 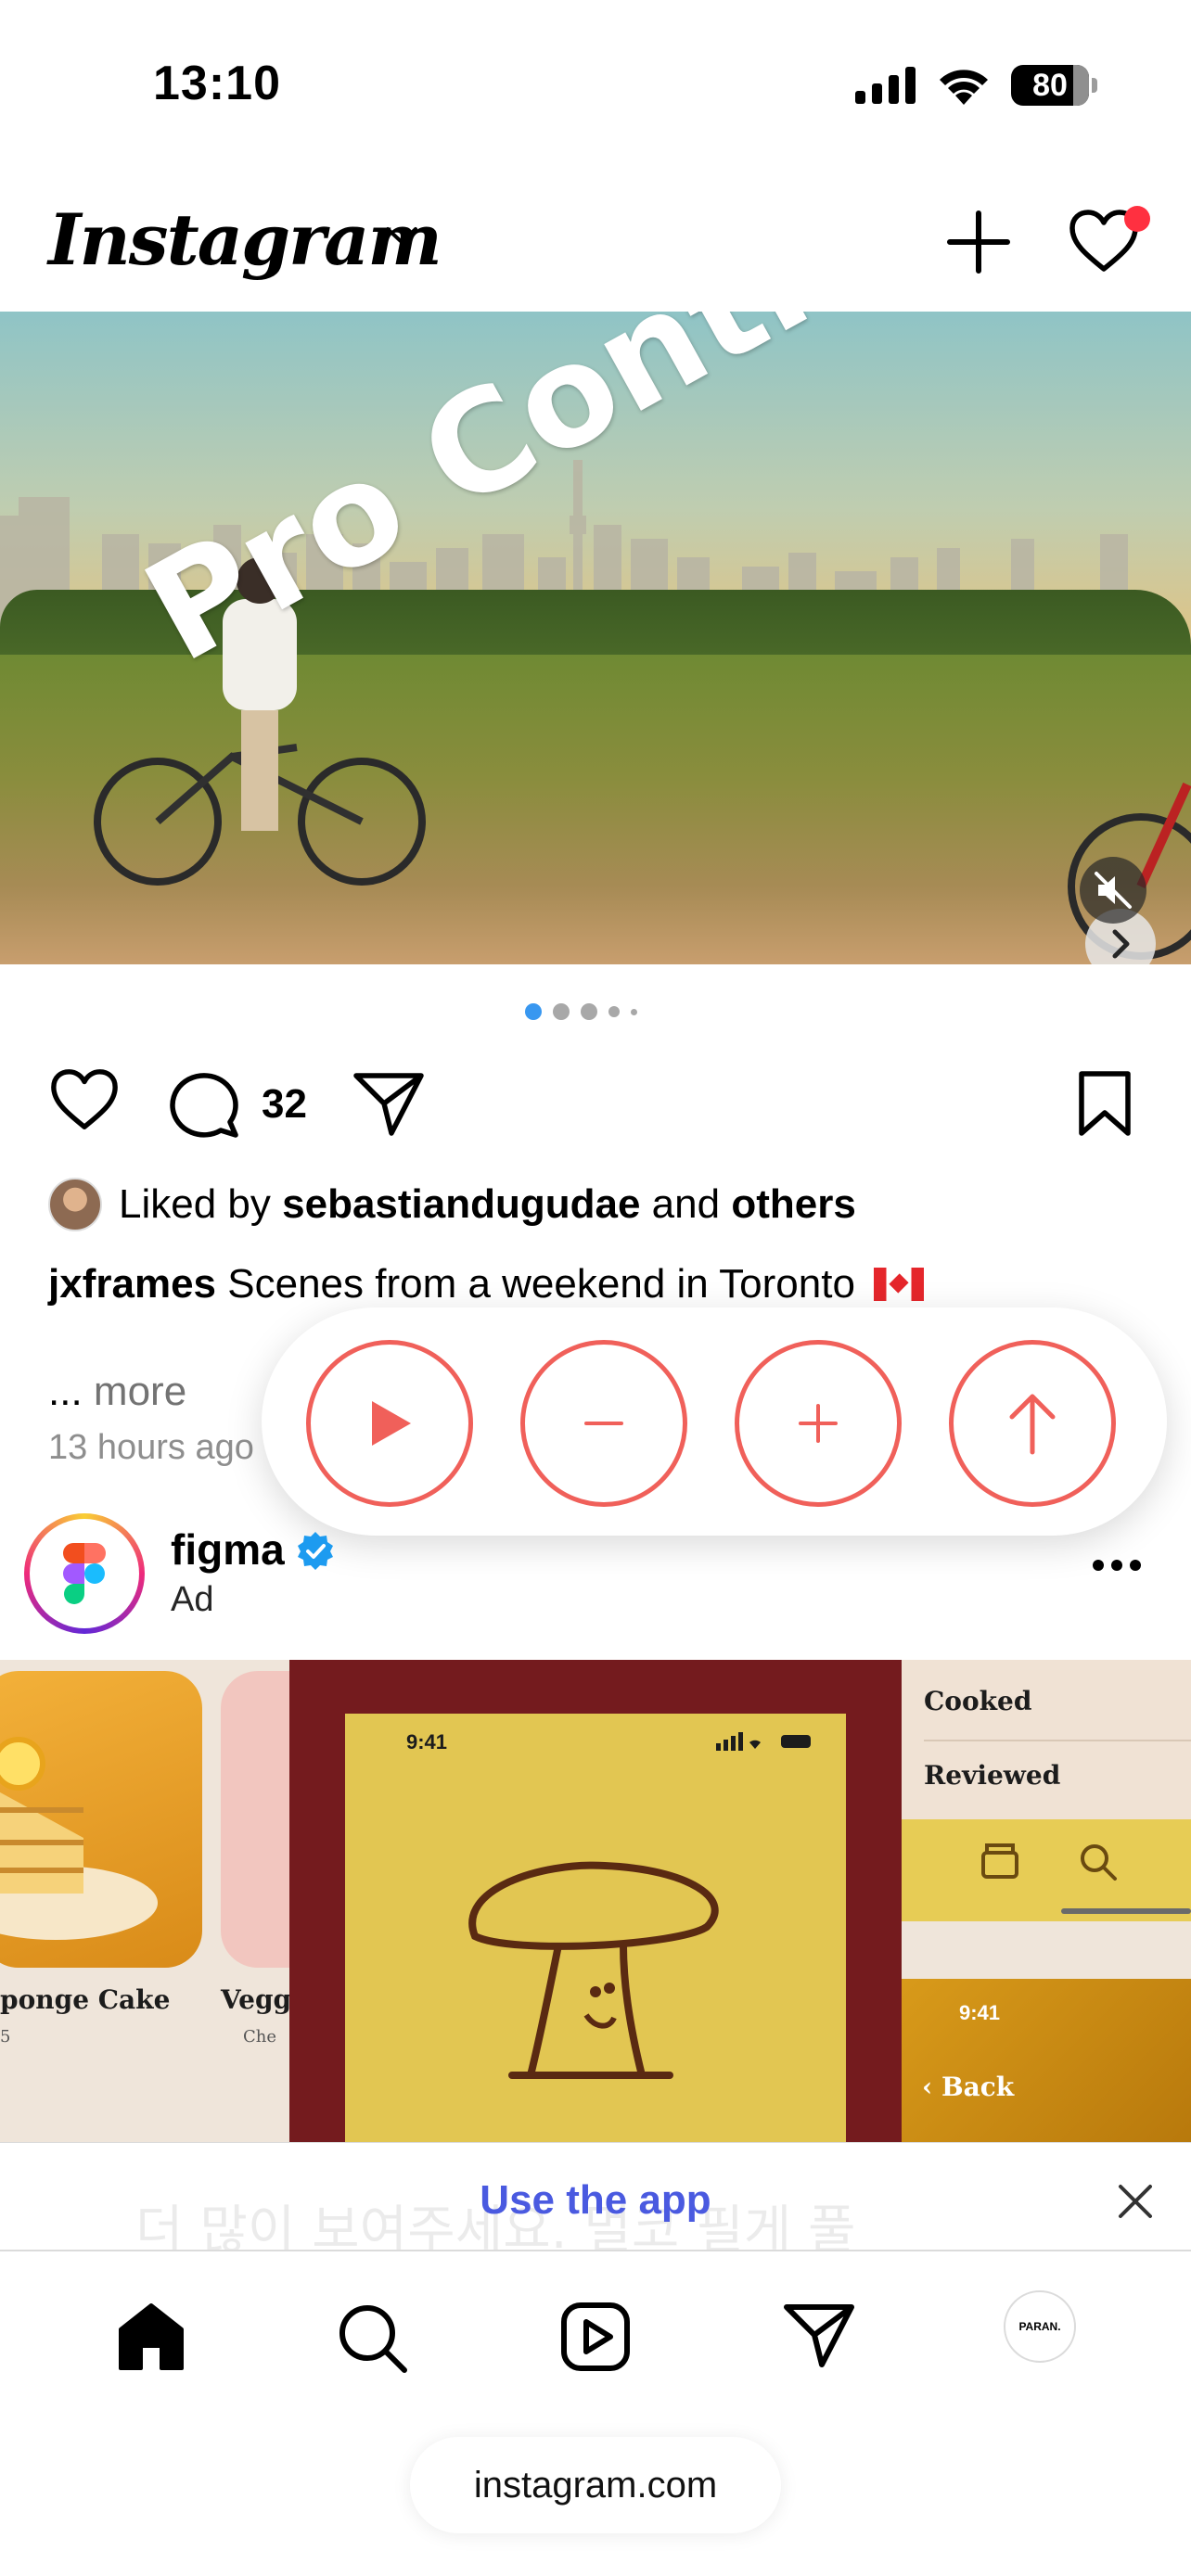 I want to click on ad-phone-time: 9:41, so click(x=427, y=1741).